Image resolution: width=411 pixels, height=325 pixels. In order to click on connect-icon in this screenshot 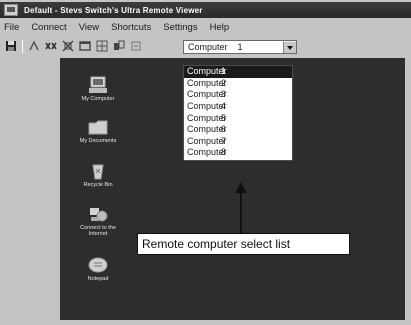, I will do `click(34, 46)`.